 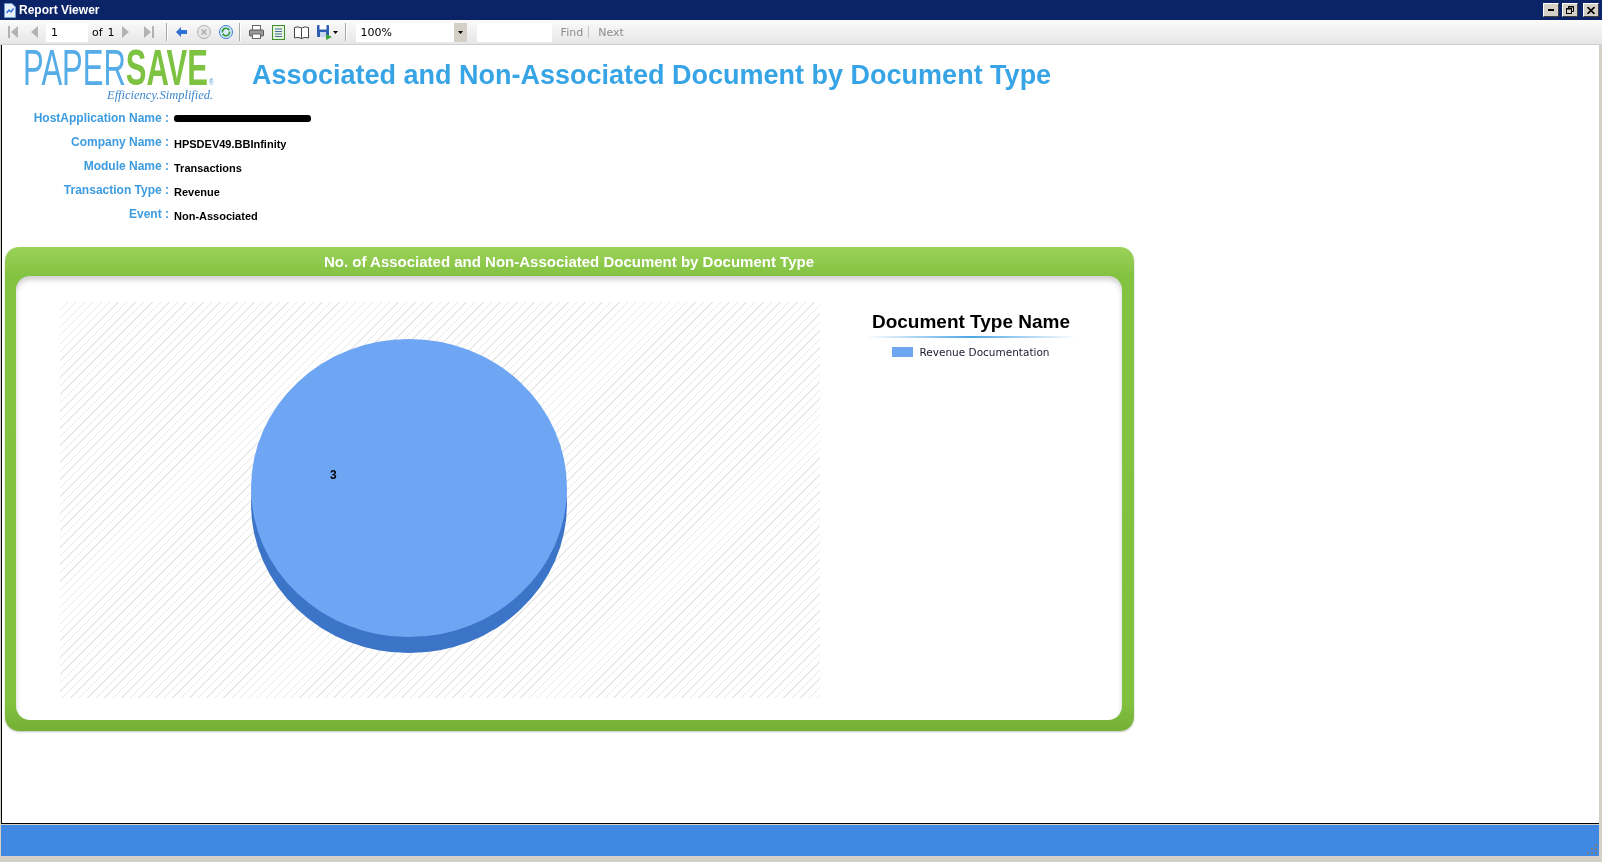 I want to click on resize-grip-icon, so click(x=1592, y=849).